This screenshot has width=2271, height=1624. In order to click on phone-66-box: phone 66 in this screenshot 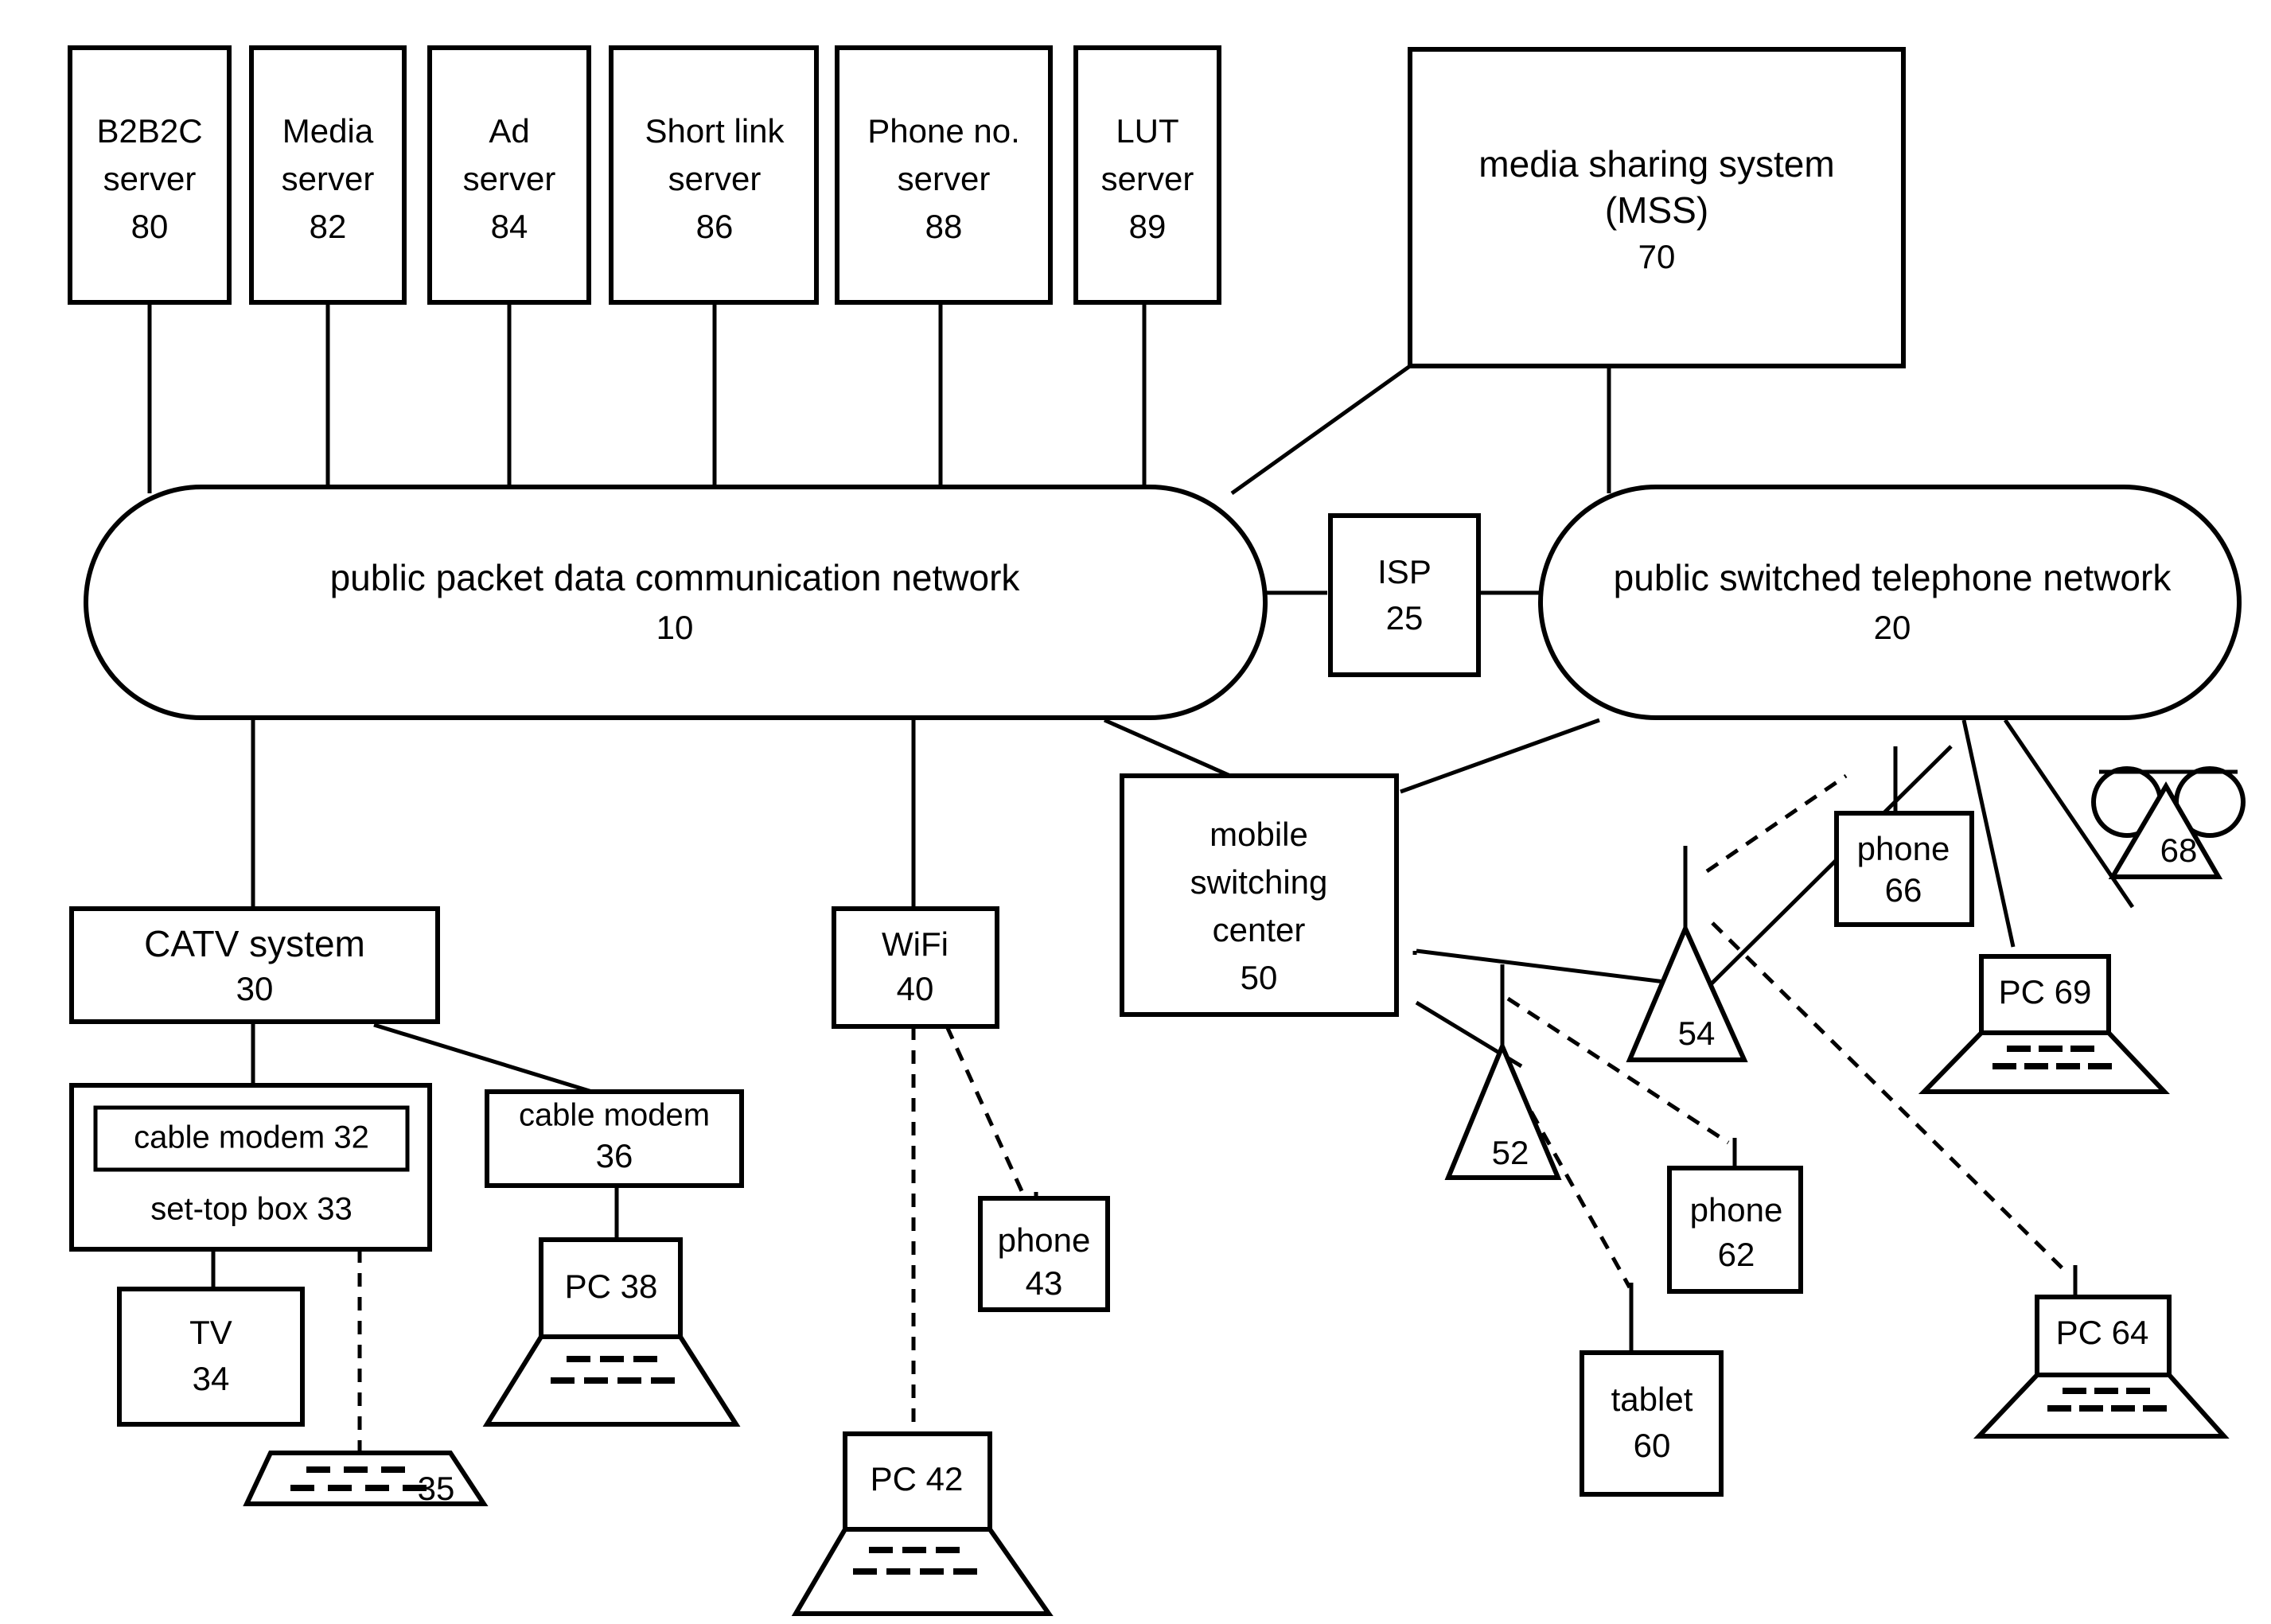, I will do `click(1904, 836)`.